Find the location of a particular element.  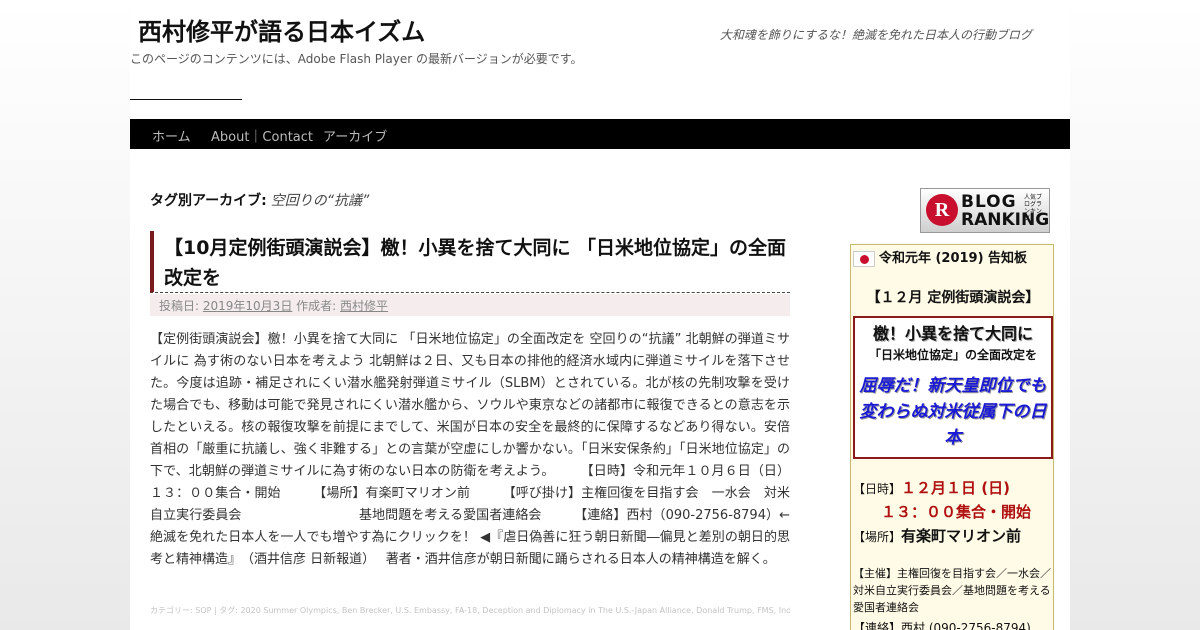

notice-time-value: １３：００集合・開始 is located at coordinates (956, 512).